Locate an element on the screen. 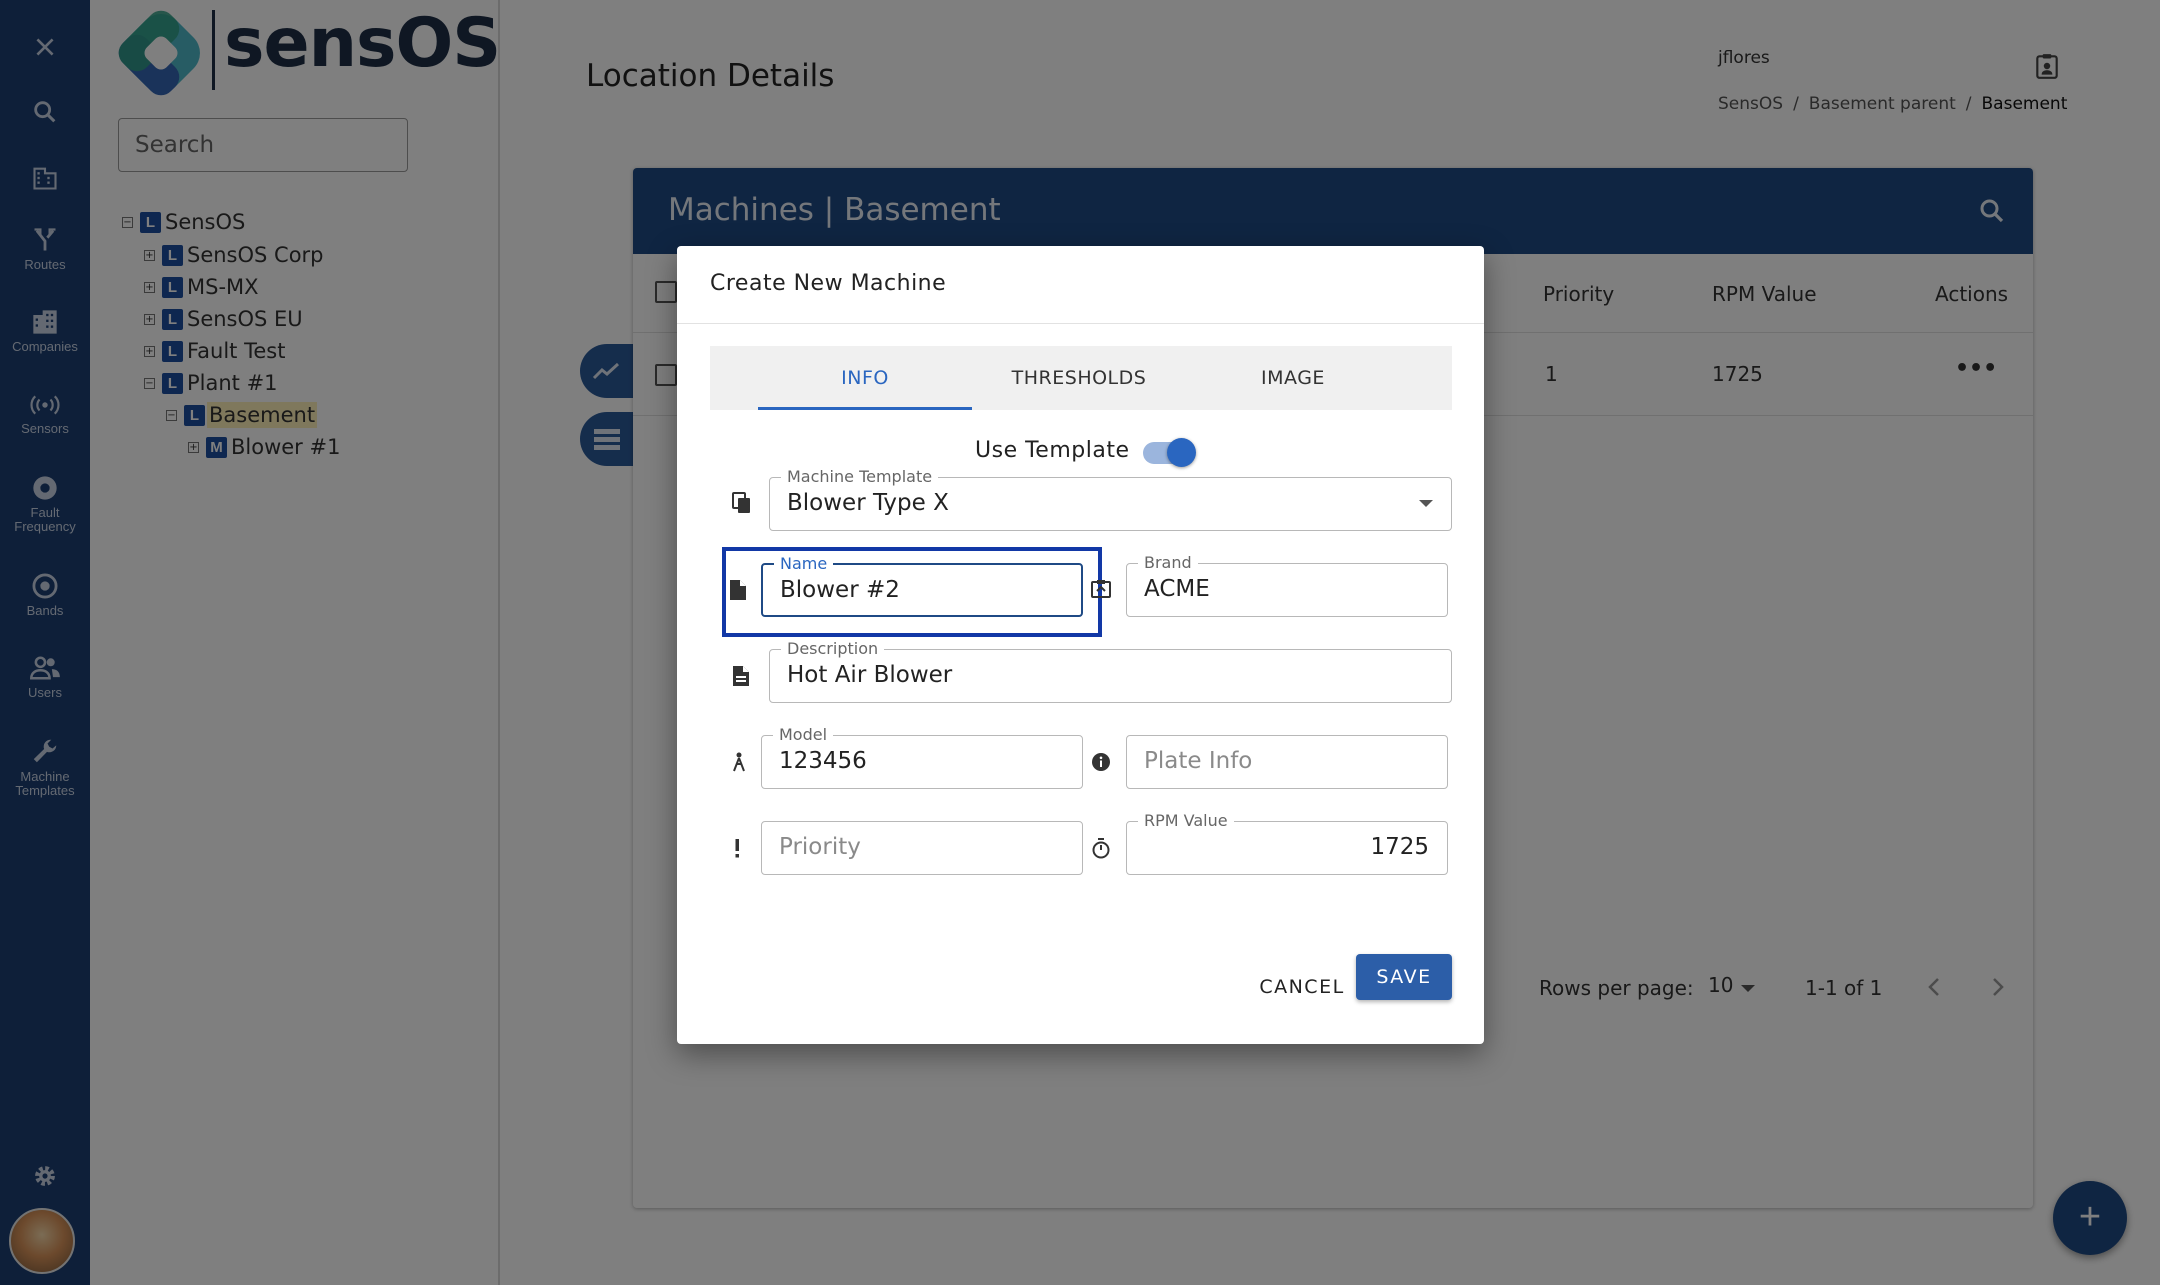 The width and height of the screenshot is (2160, 1285). file-icon is located at coordinates (738, 590).